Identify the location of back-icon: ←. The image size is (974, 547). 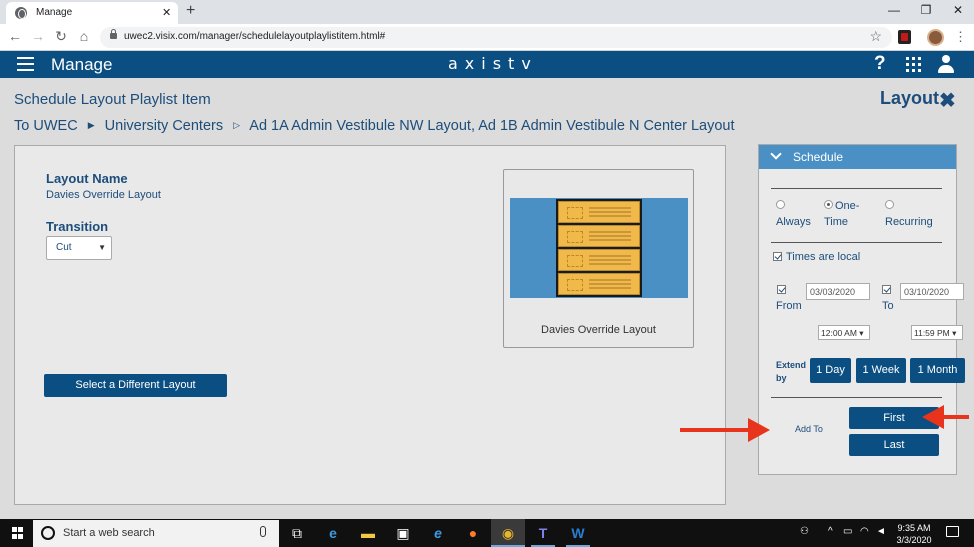
(15, 36).